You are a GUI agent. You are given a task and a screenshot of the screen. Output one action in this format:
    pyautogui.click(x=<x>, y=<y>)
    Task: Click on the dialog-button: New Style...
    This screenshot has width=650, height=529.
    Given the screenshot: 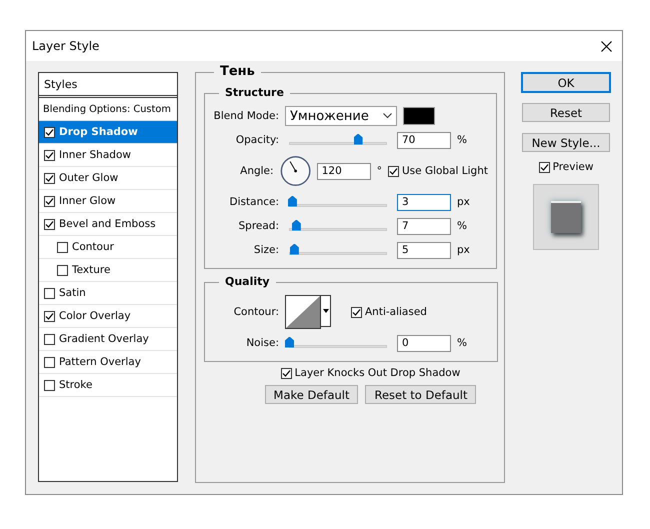 What is the action you would take?
    pyautogui.click(x=566, y=142)
    